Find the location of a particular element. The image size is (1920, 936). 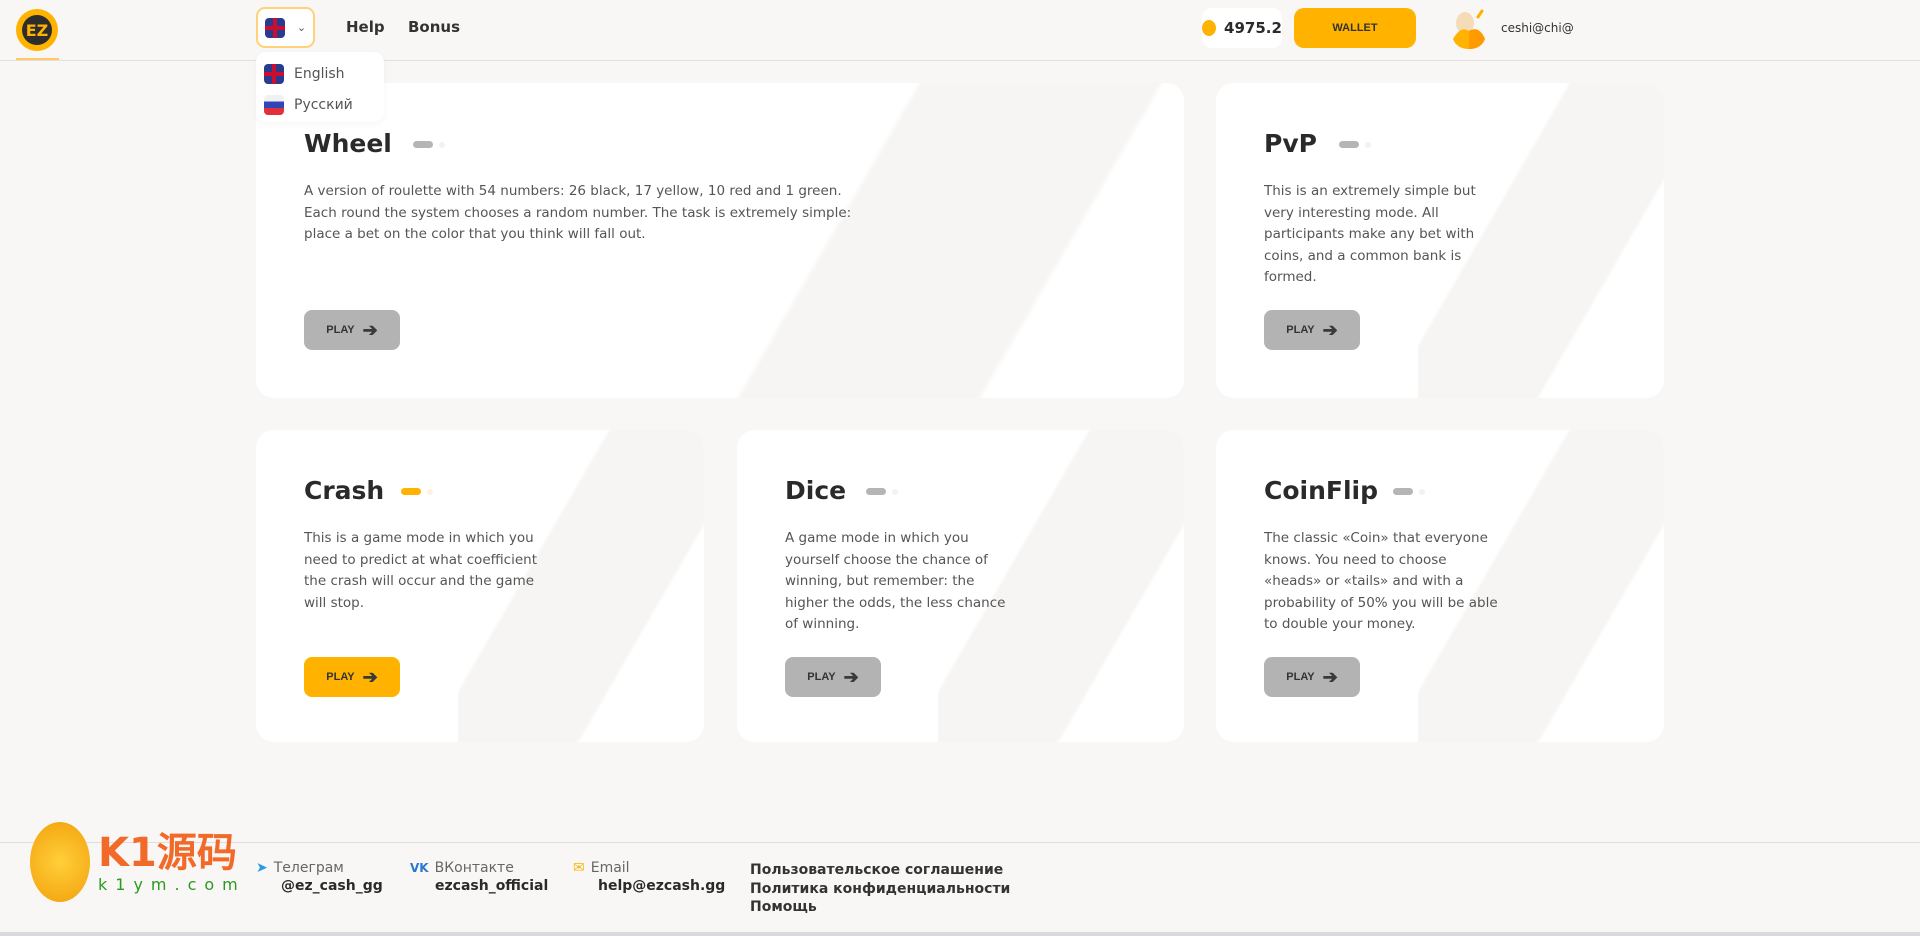

nav-bonus: Bonus is located at coordinates (434, 27).